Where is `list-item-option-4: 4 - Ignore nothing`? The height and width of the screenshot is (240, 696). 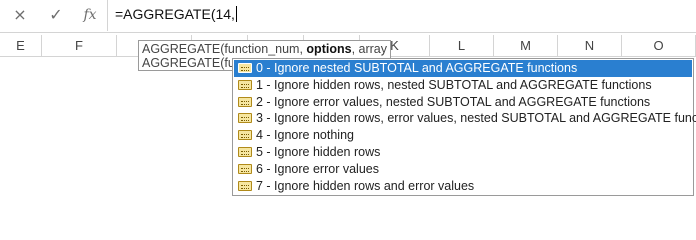 list-item-option-4: 4 - Ignore nothing is located at coordinates (463, 135).